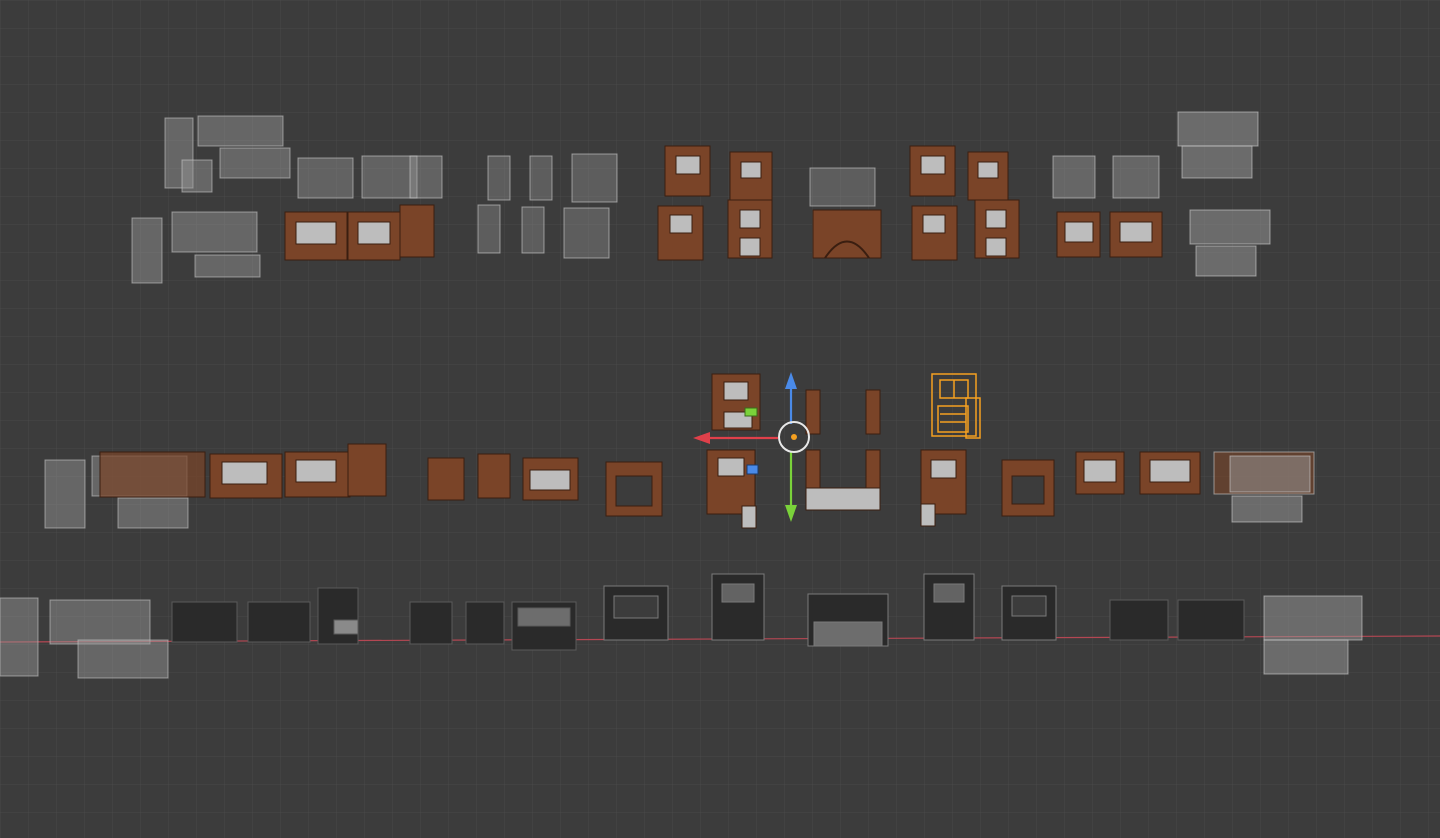 This screenshot has width=1440, height=838. I want to click on ghost-panel-group, so click(552, 178).